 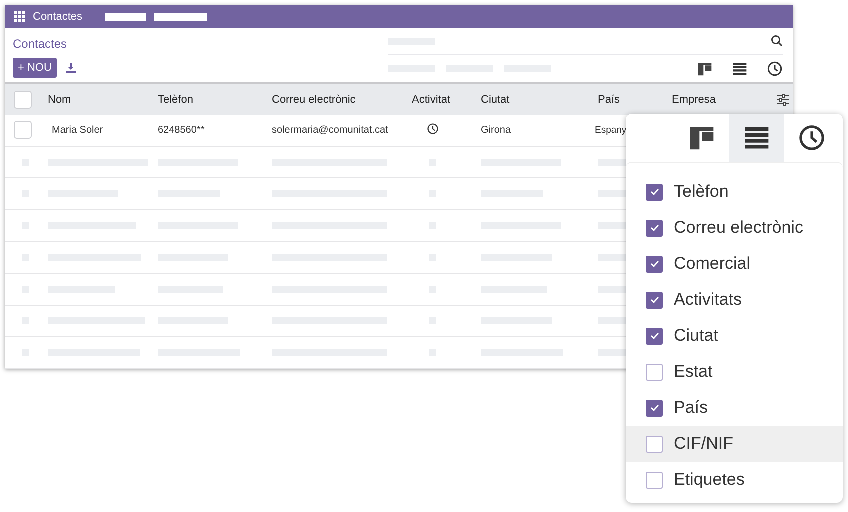 I want to click on table-cell-text: solermaria@comunitat.cat, so click(x=330, y=130).